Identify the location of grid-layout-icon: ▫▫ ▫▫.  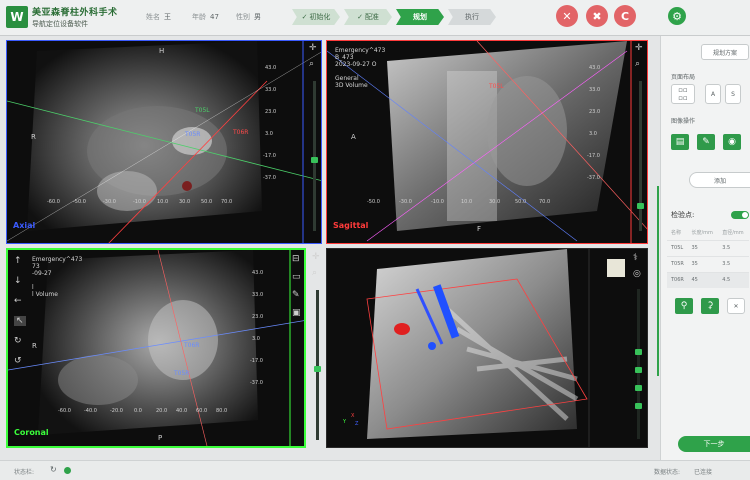
(683, 94).